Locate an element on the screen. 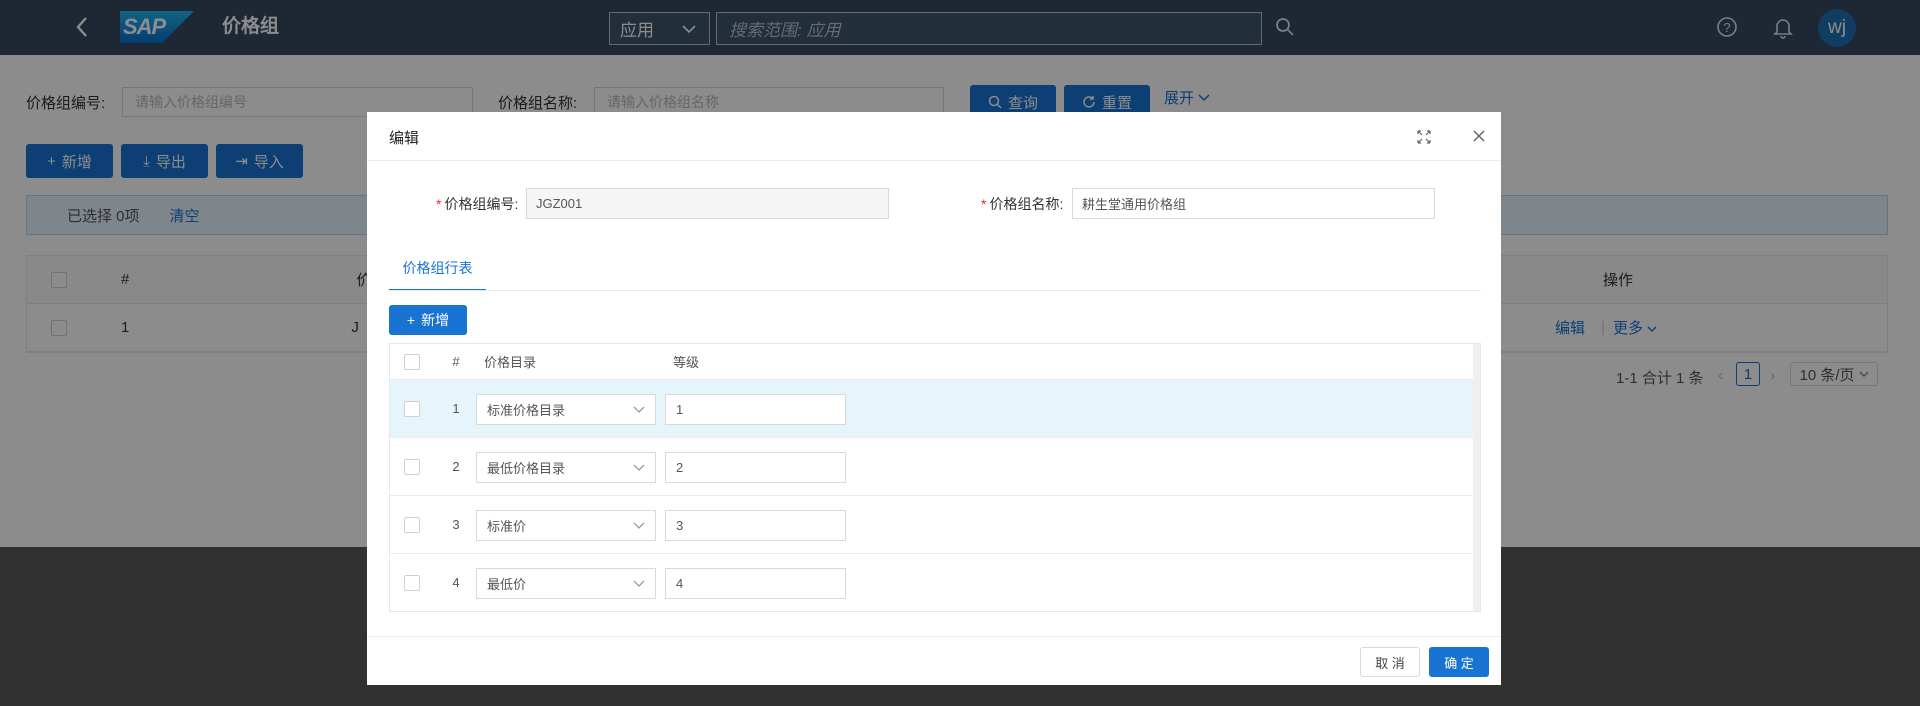 The width and height of the screenshot is (1920, 706). confirm-button: 确 定 is located at coordinates (1459, 662).